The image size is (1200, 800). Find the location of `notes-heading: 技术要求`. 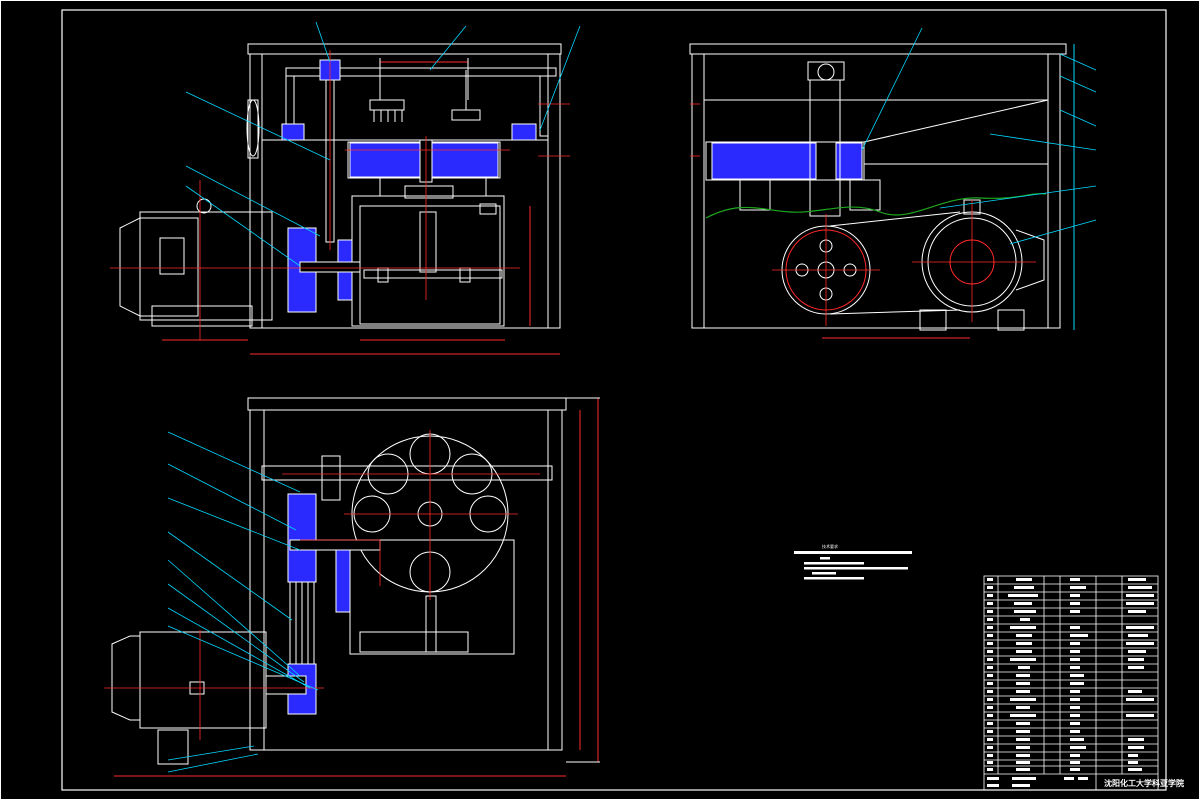

notes-heading: 技术要求 is located at coordinates (830, 546).